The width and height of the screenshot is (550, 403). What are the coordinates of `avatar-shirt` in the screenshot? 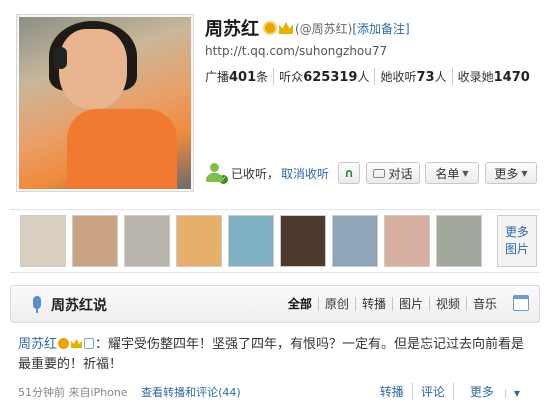 It's located at (122, 149).